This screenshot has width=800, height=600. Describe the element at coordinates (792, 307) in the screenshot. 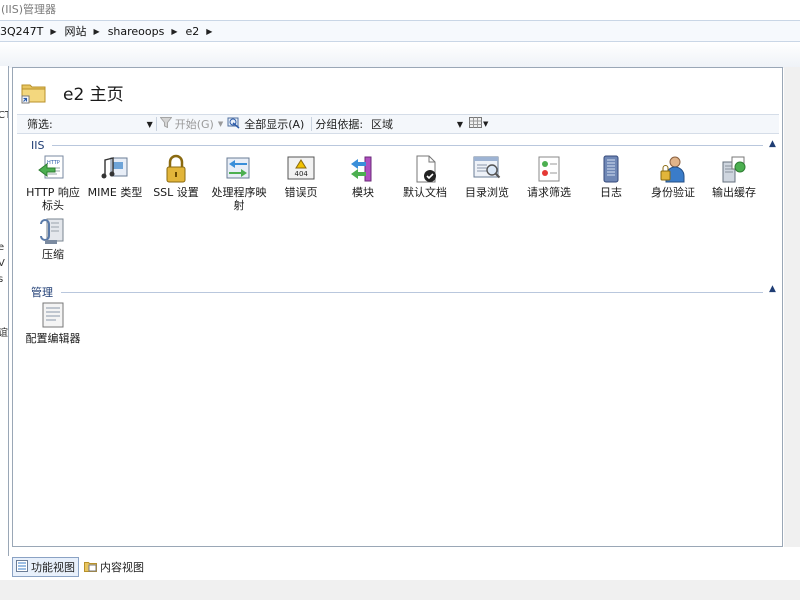

I see `actions-pane-edge` at that location.